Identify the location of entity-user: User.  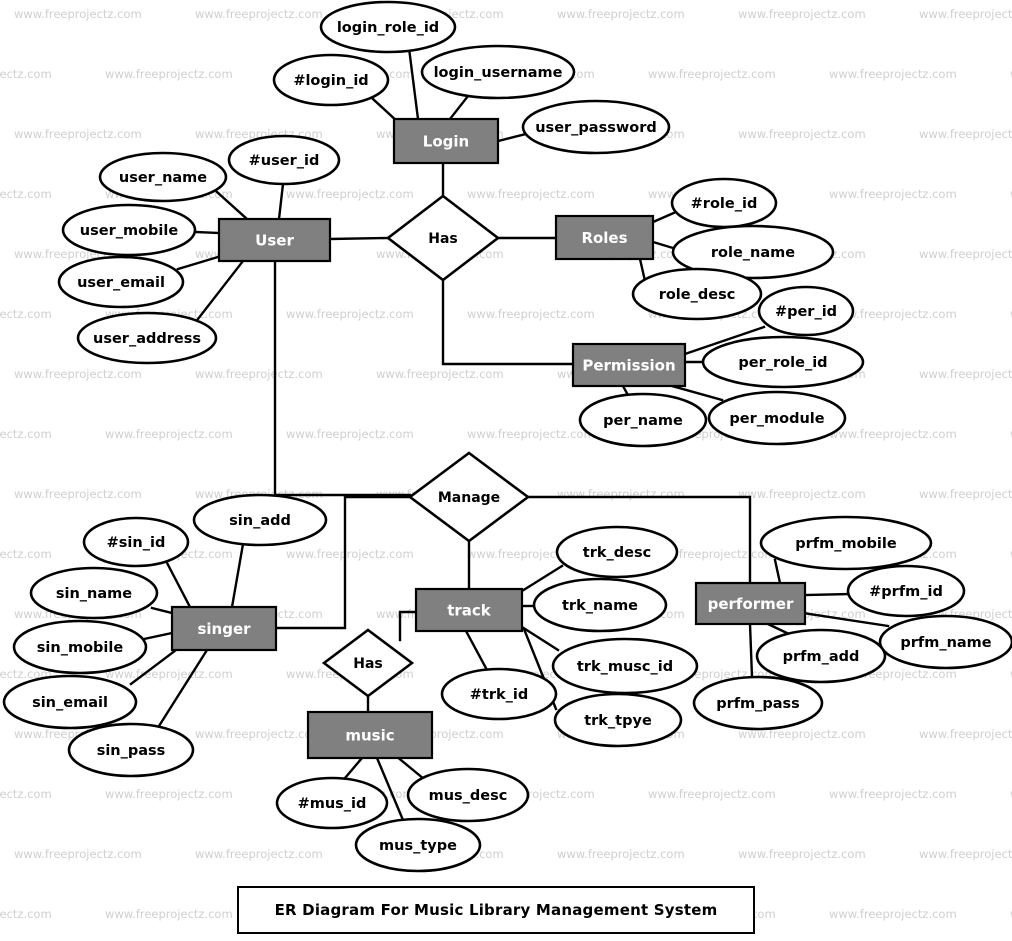
(274, 240).